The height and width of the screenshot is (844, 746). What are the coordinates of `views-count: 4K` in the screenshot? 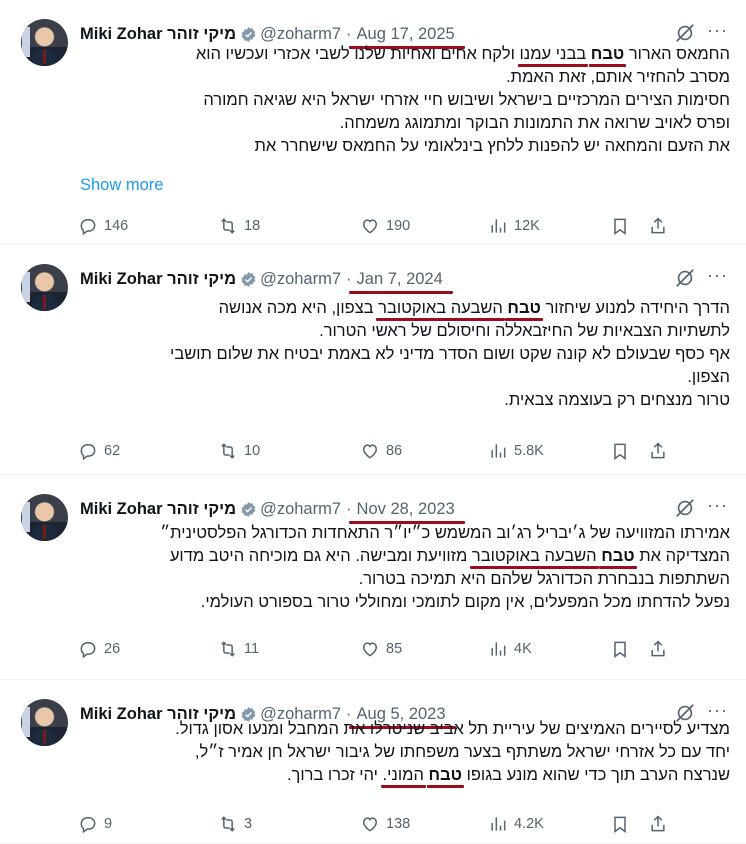 It's located at (523, 649).